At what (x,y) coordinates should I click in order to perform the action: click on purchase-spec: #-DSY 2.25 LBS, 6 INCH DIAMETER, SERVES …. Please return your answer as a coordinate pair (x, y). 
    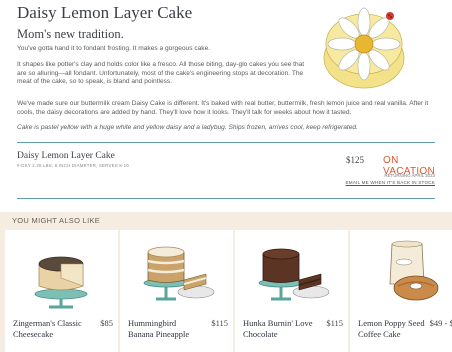
    Looking at the image, I should click on (73, 165).